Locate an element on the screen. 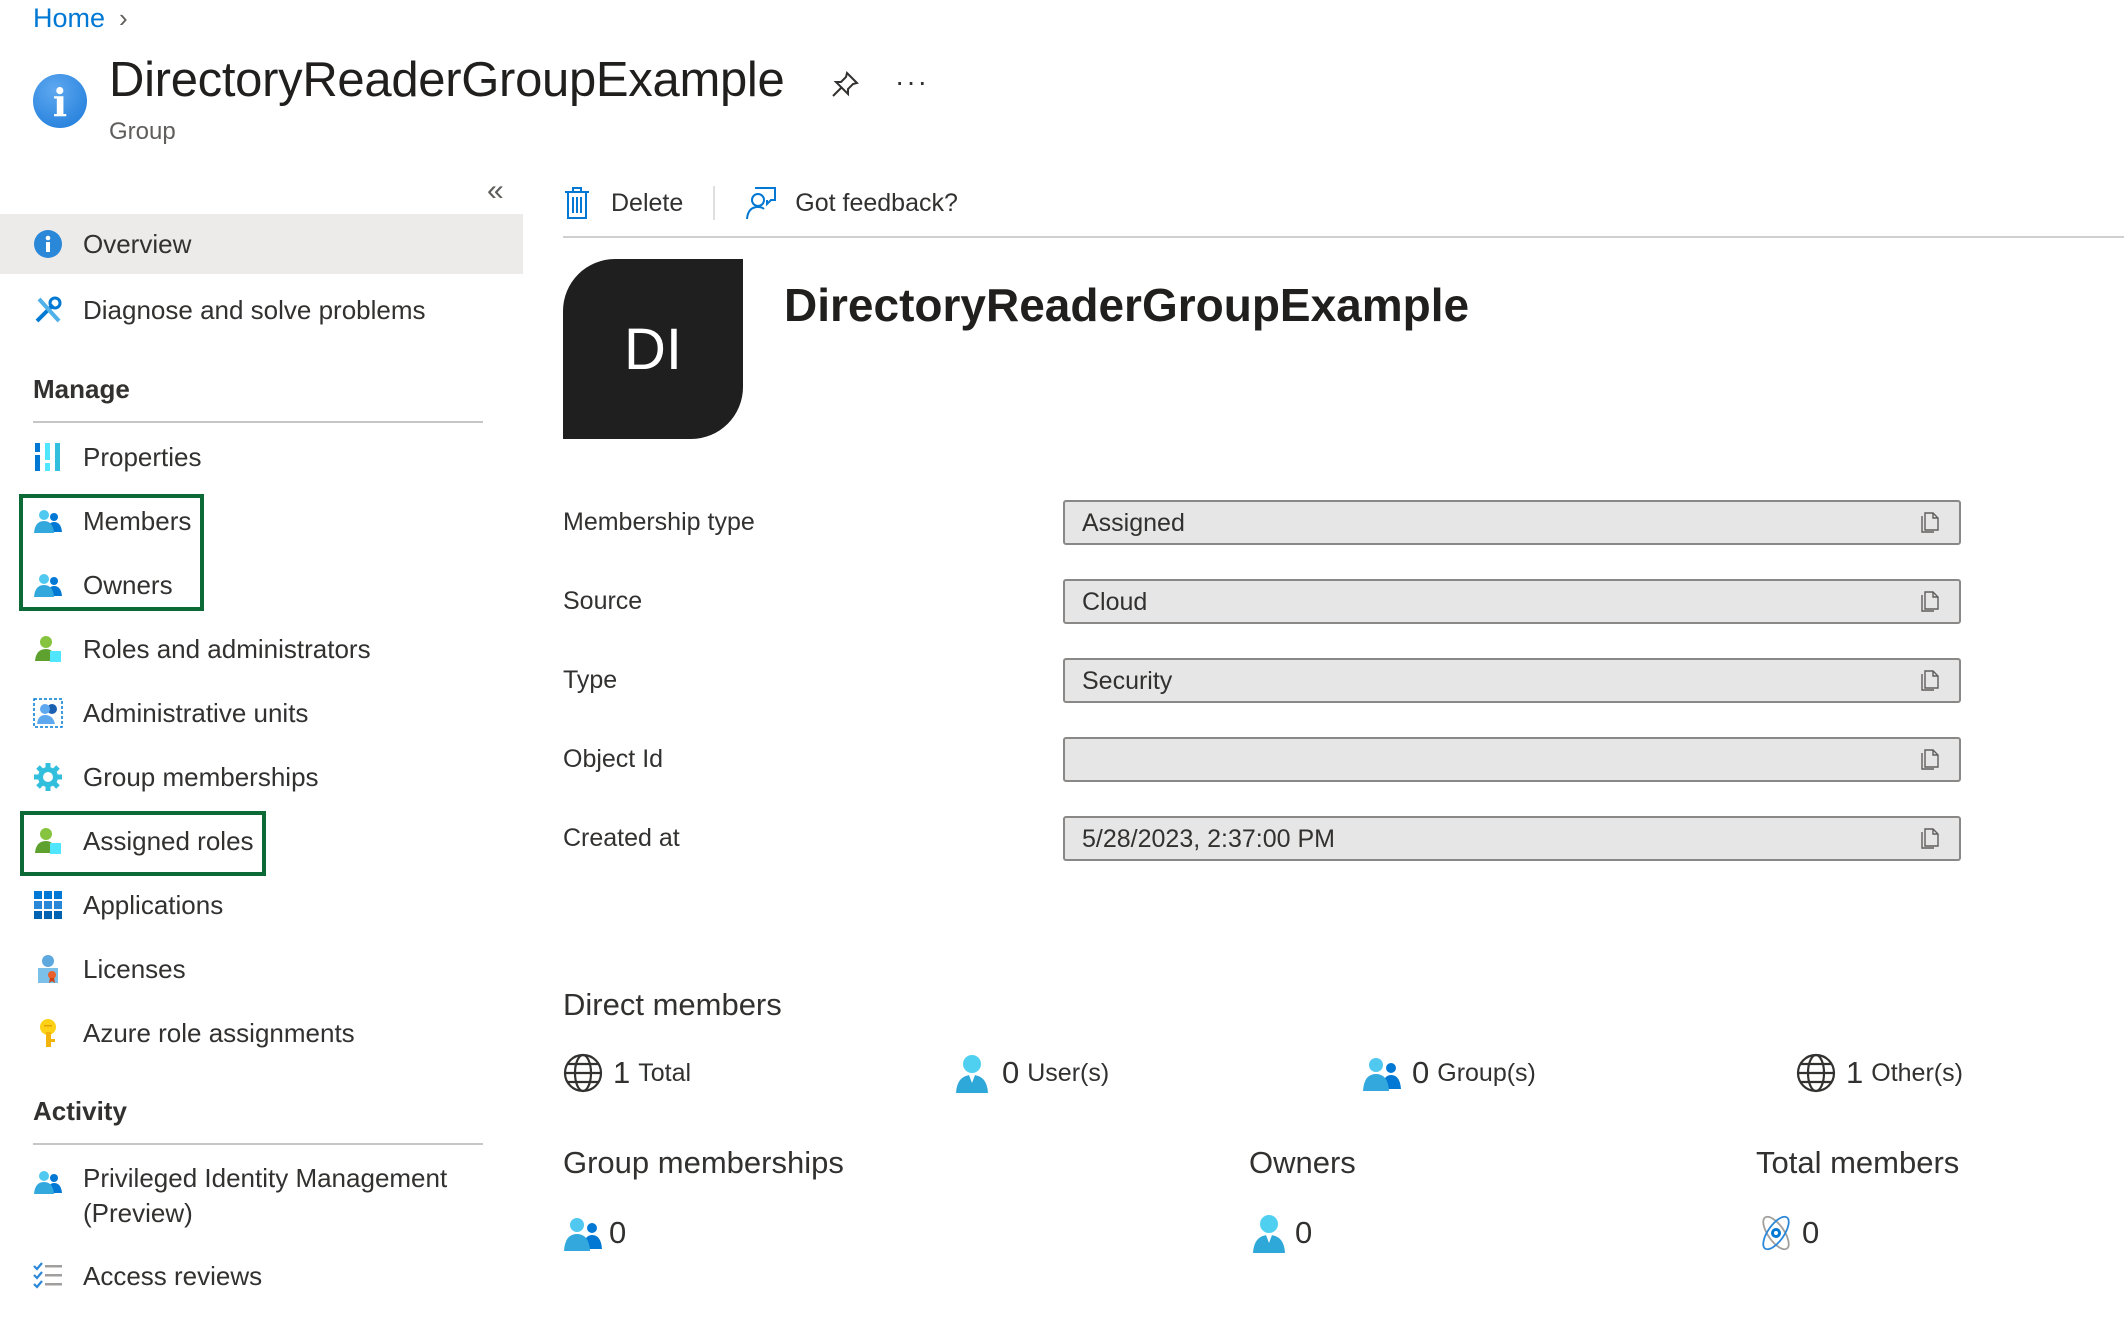  atom-icon is located at coordinates (1776, 1233).